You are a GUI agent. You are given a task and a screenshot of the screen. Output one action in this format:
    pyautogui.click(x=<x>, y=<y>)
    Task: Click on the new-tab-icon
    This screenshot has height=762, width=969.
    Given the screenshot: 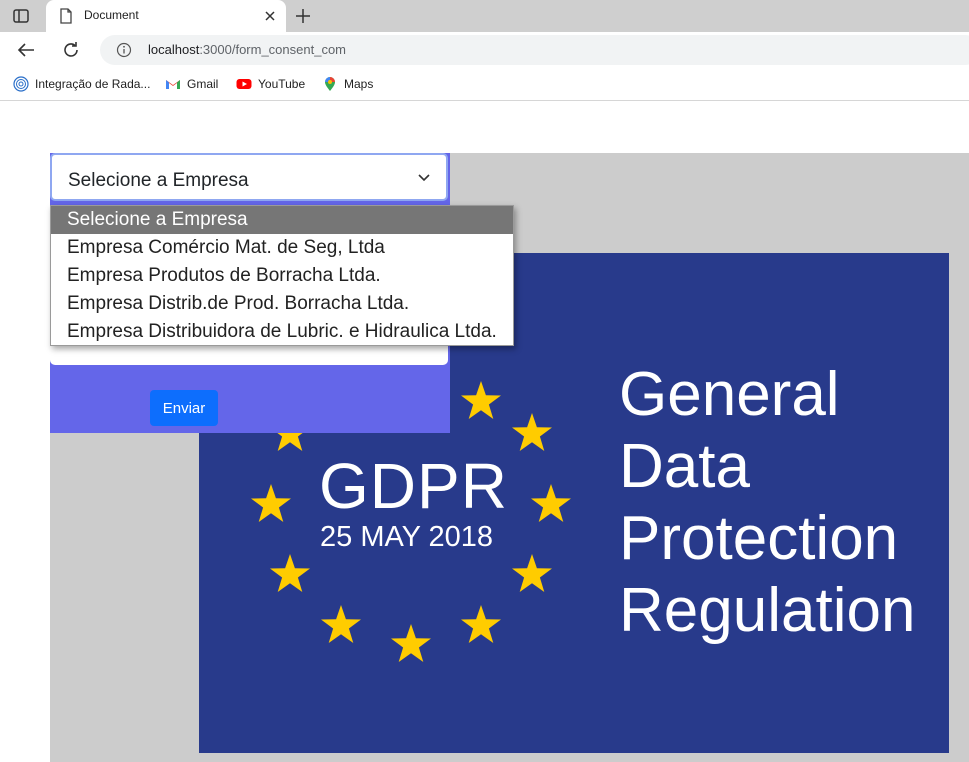 What is the action you would take?
    pyautogui.click(x=303, y=16)
    